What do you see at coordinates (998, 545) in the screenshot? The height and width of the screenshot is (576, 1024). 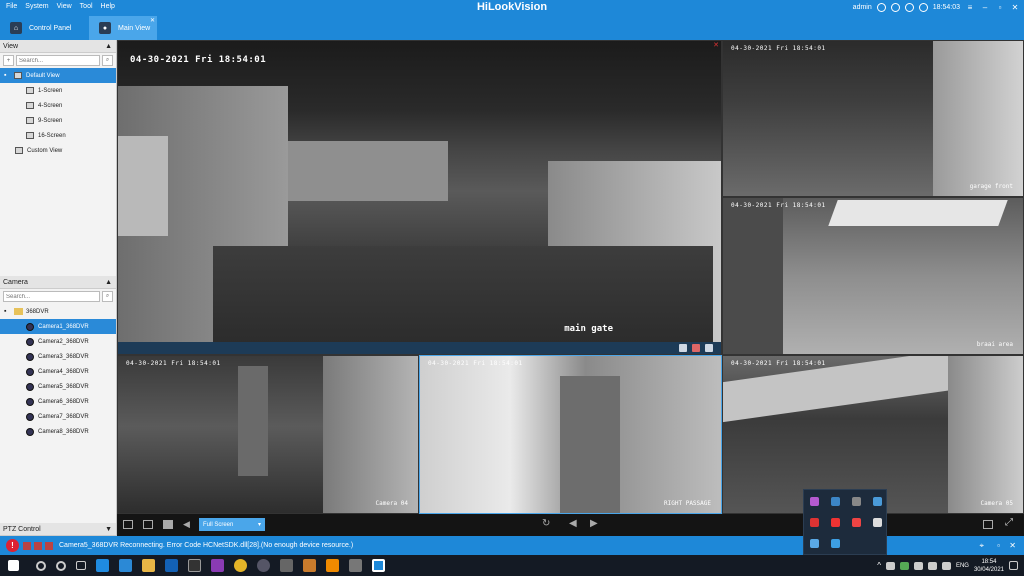 I see `restore-icon: ▫` at bounding box center [998, 545].